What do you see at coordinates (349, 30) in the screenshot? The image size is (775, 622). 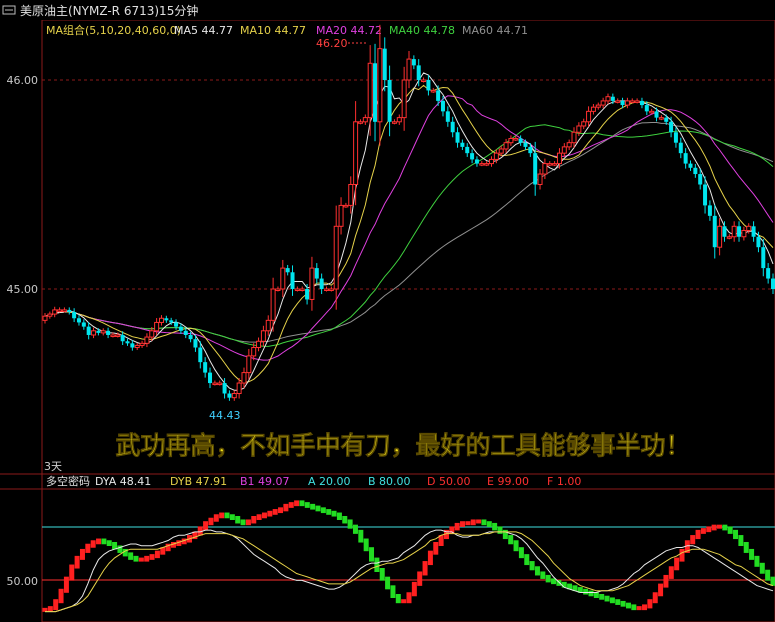 I see `ma-readout-ma20: MA20 44.72` at bounding box center [349, 30].